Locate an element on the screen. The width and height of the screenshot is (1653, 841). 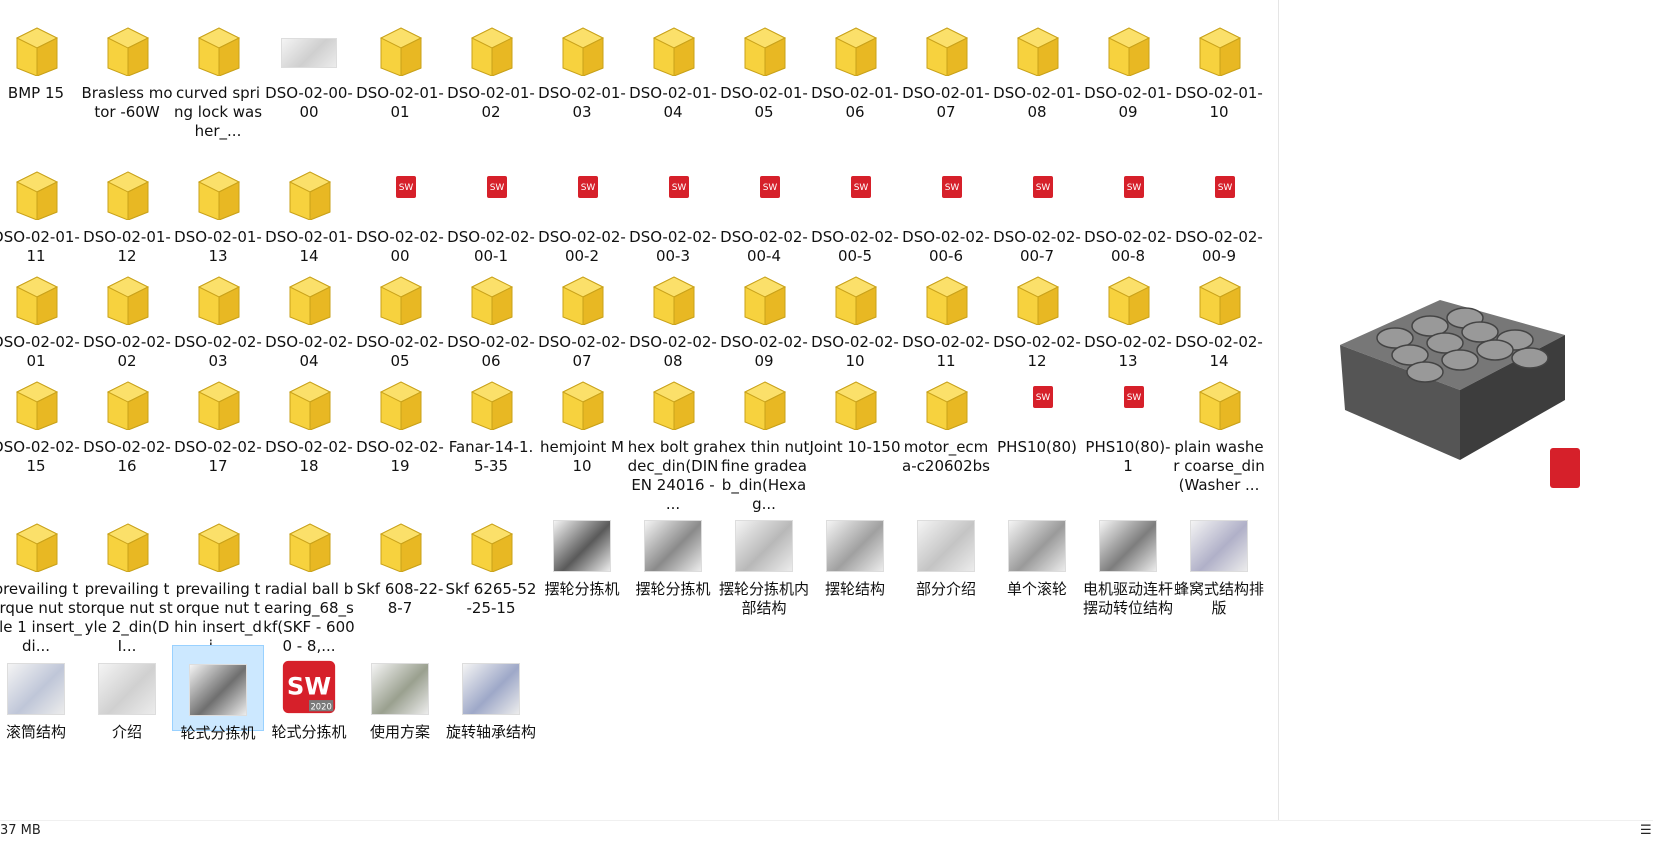
folder-item: DSO-02-01-05 is located at coordinates (764, 66).